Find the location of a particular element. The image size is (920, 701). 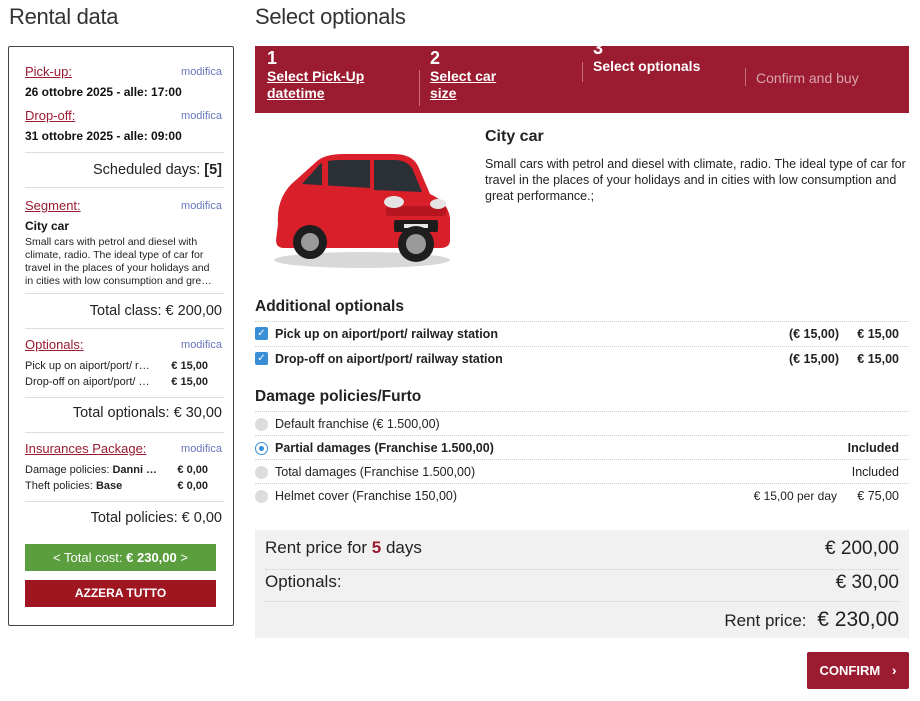

modify-insurances-link: modifica is located at coordinates (201, 449).